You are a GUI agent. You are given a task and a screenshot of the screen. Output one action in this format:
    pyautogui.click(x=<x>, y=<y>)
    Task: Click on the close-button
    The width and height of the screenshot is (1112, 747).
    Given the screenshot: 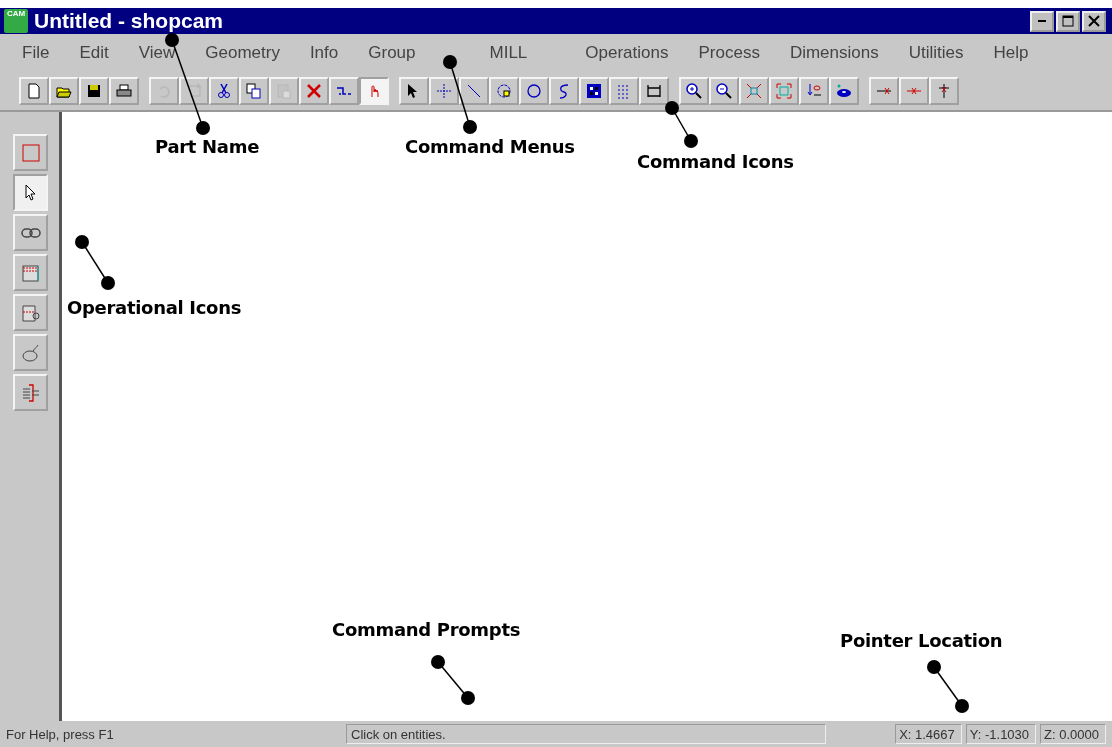 What is the action you would take?
    pyautogui.click(x=1094, y=21)
    